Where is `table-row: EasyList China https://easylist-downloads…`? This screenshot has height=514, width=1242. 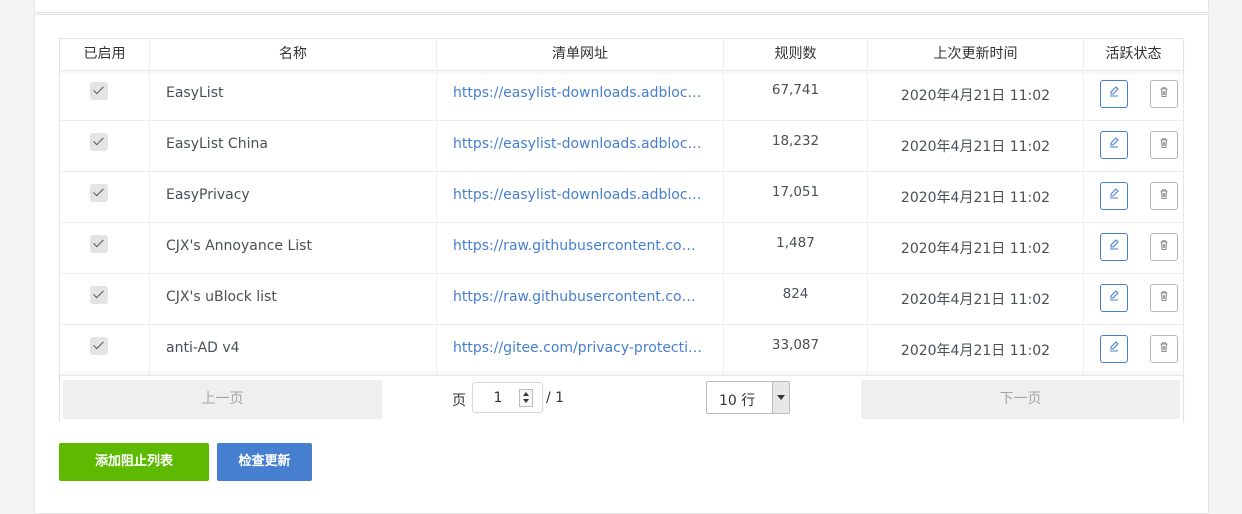
table-row: EasyList China https://easylist-downloads… is located at coordinates (621, 146).